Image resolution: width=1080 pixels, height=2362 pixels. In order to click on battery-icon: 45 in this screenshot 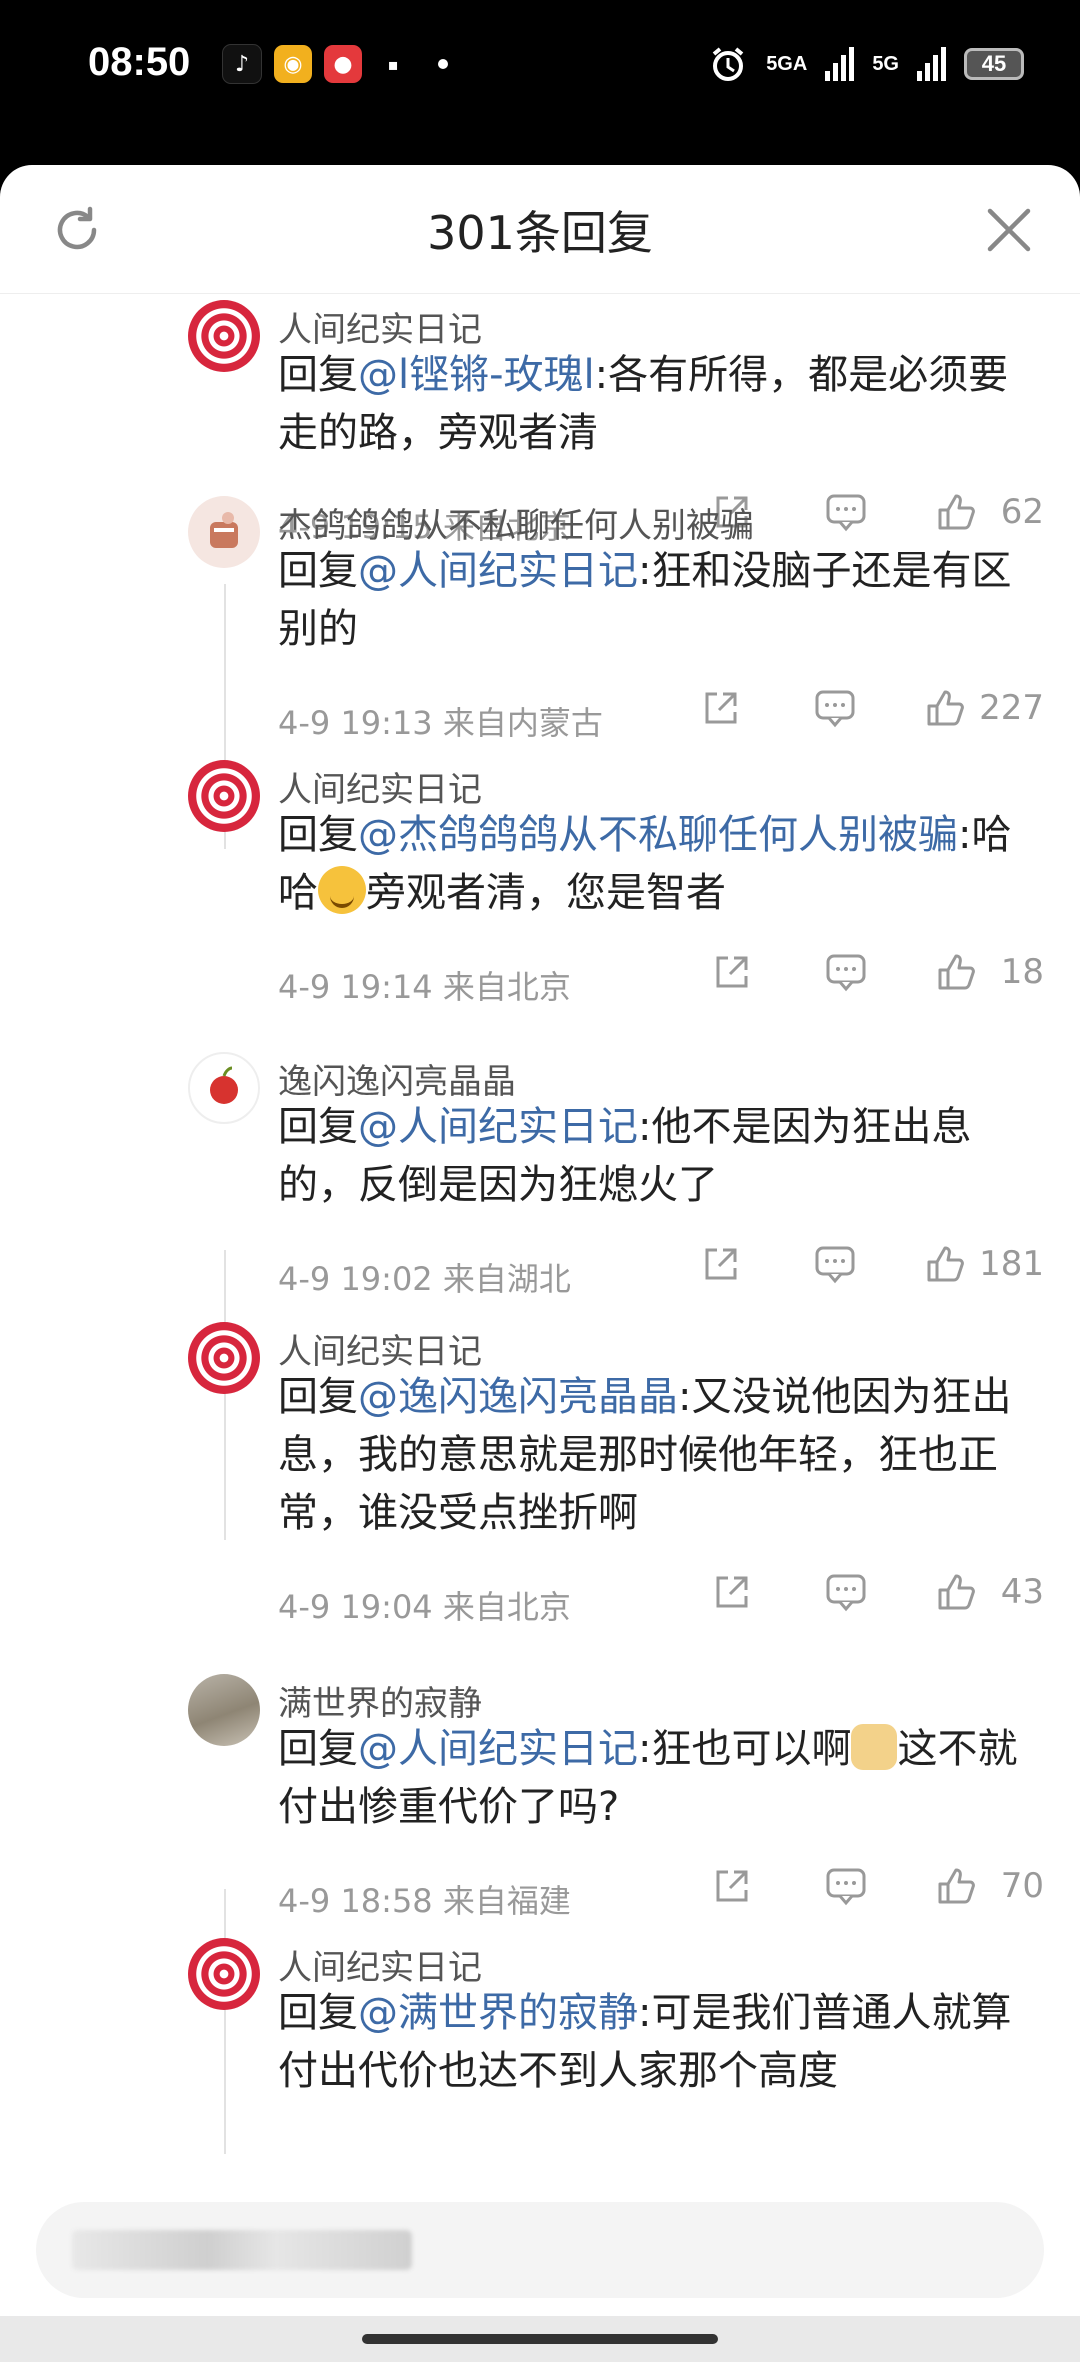, I will do `click(994, 64)`.